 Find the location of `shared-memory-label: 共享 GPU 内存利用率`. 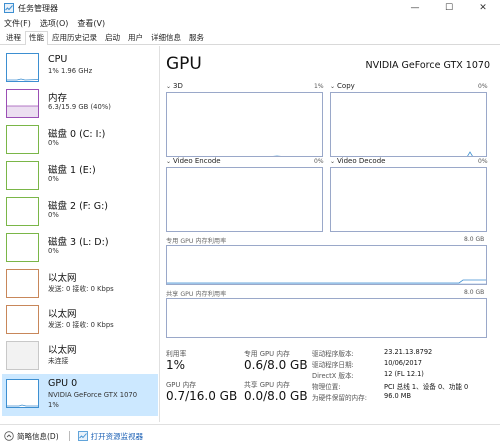

shared-memory-label: 共享 GPU 内存利用率 is located at coordinates (196, 294).